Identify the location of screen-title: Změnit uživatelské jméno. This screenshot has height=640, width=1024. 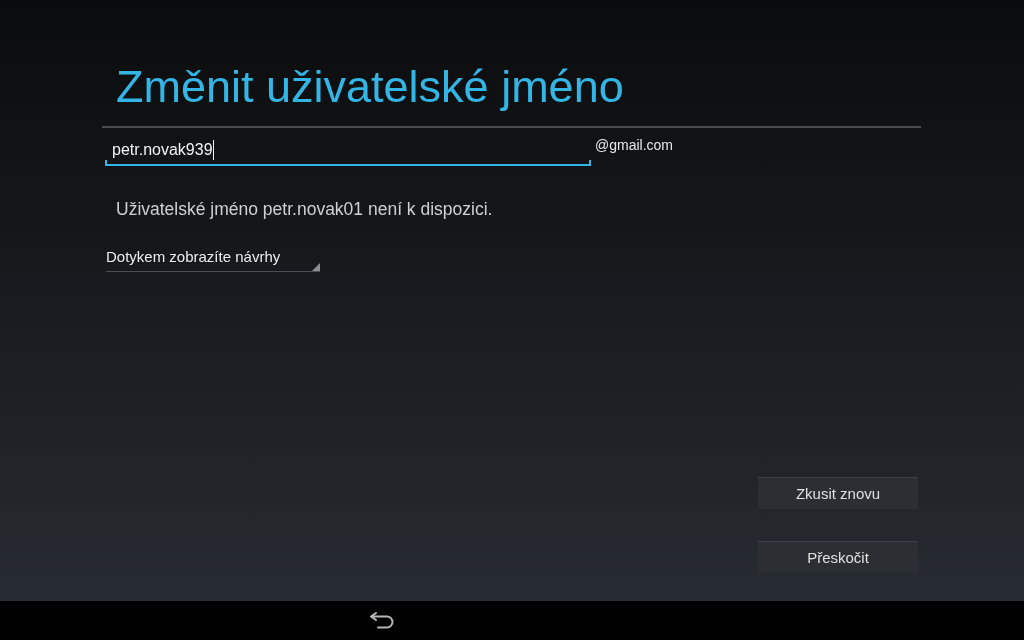
(511, 93).